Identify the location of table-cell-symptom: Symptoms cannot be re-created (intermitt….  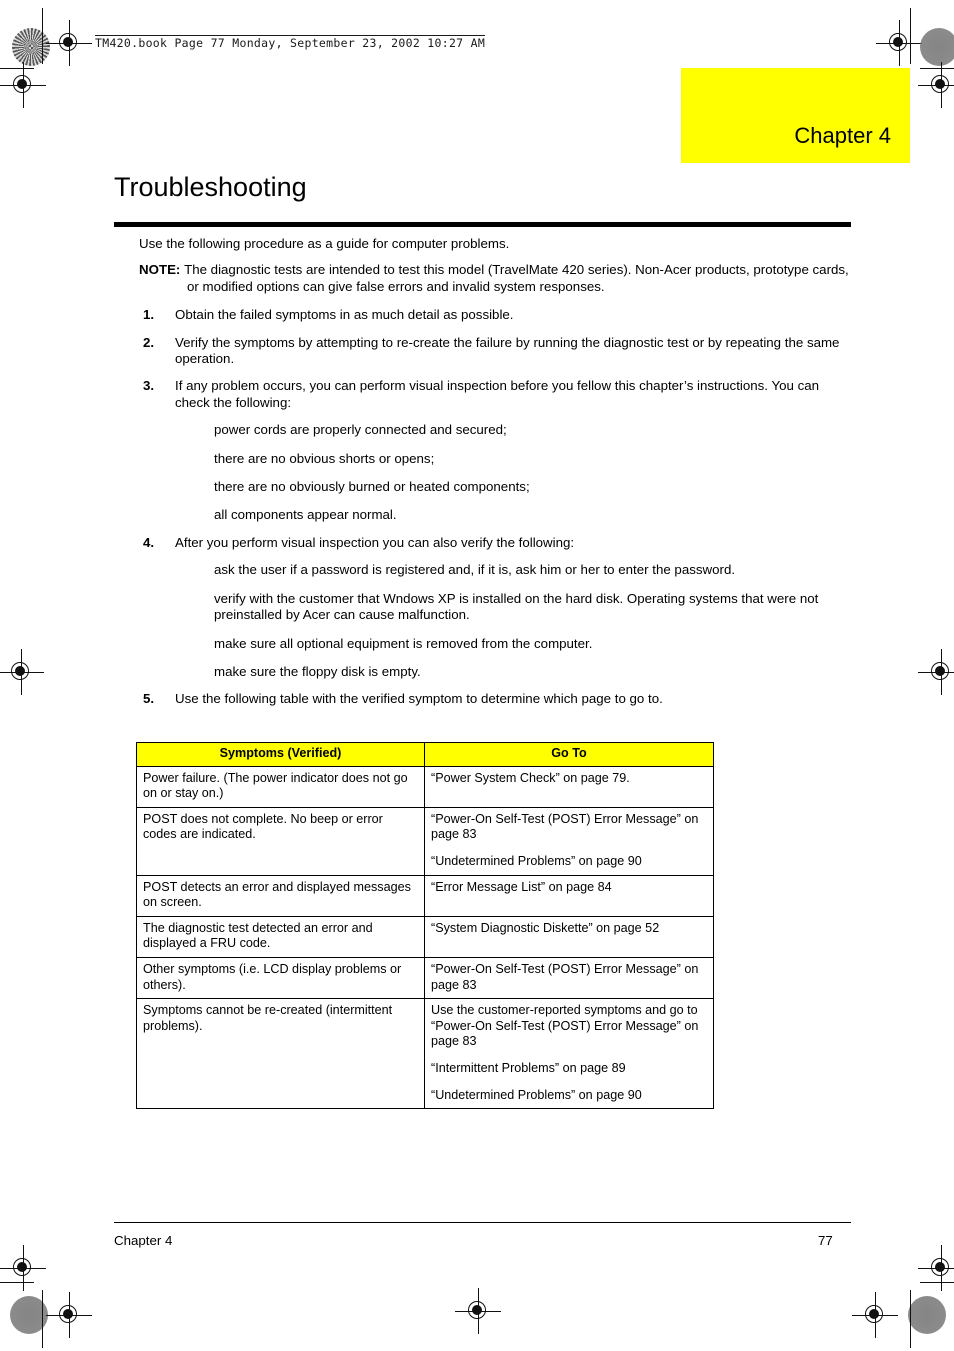
(280, 1054).